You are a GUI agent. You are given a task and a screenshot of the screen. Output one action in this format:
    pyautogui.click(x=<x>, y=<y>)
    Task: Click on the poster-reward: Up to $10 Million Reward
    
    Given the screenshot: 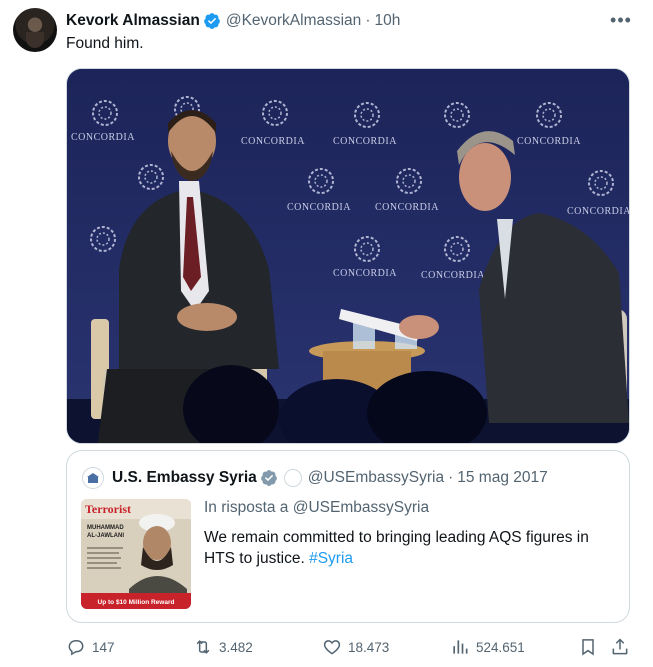 What is the action you would take?
    pyautogui.click(x=136, y=602)
    